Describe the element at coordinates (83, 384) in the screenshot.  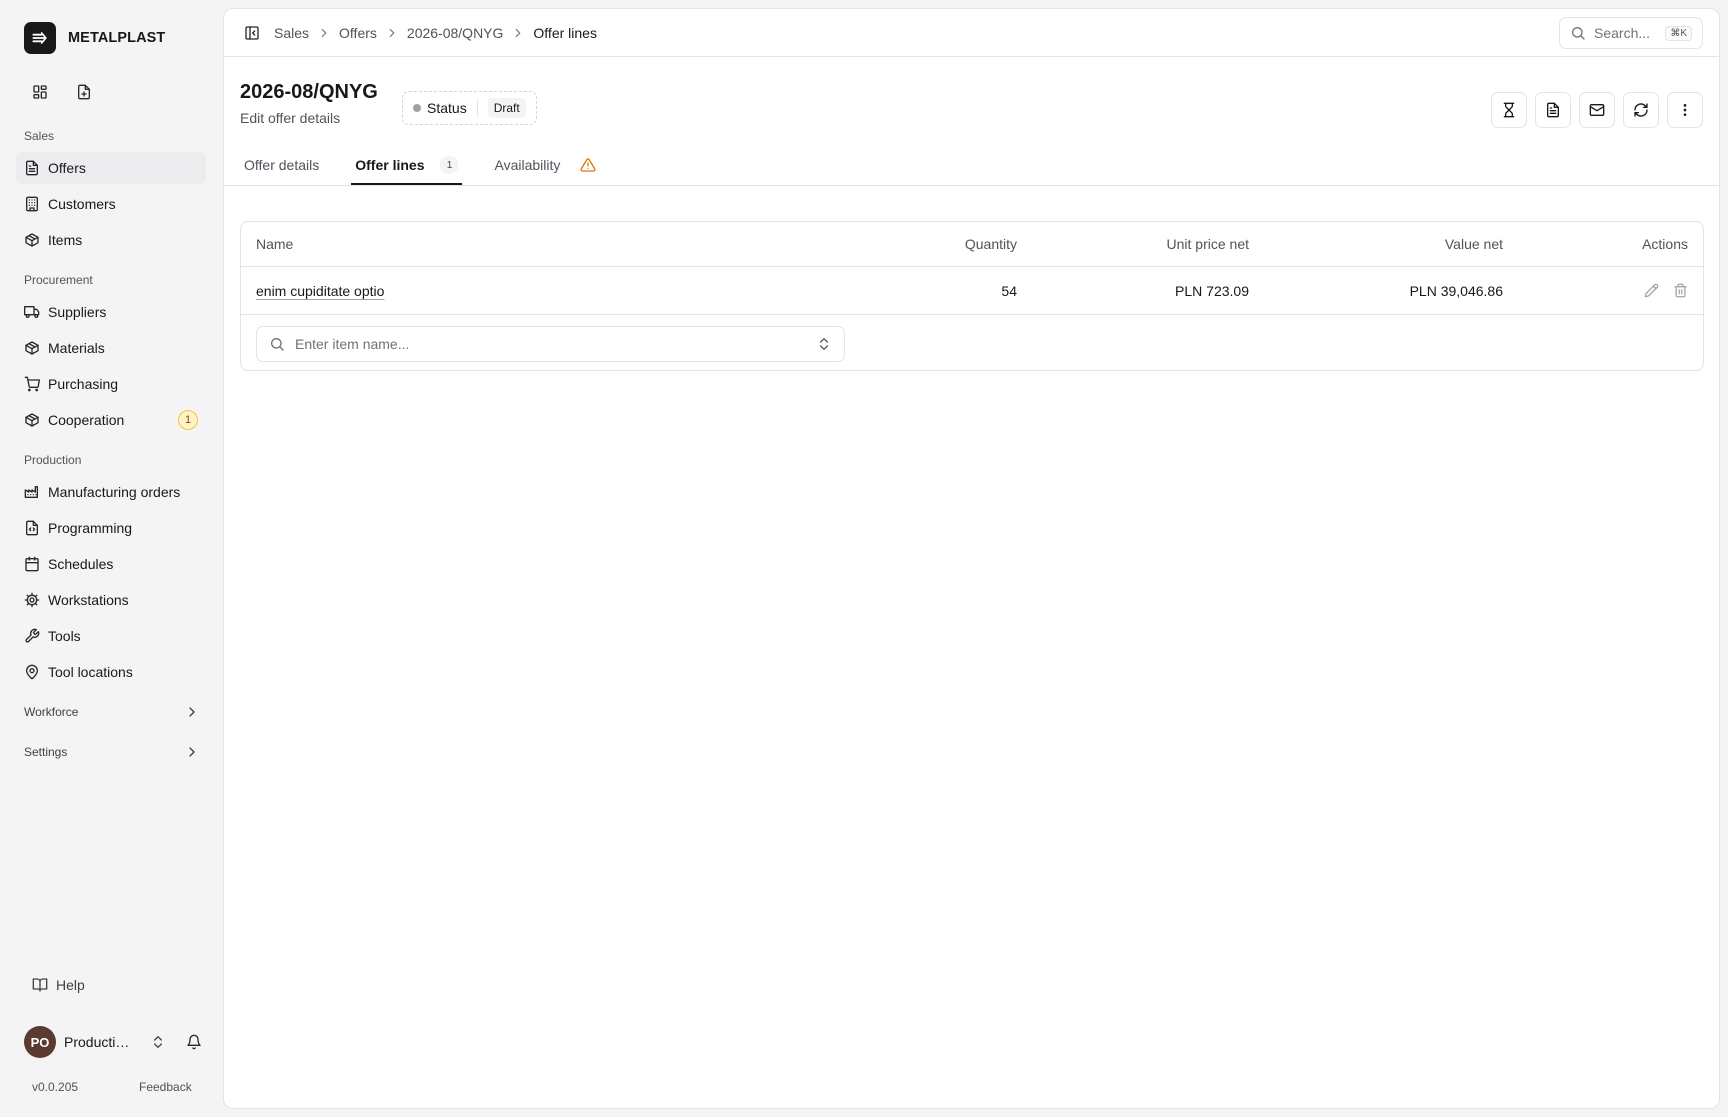
I see `sidebar-item-label: Purchasing` at that location.